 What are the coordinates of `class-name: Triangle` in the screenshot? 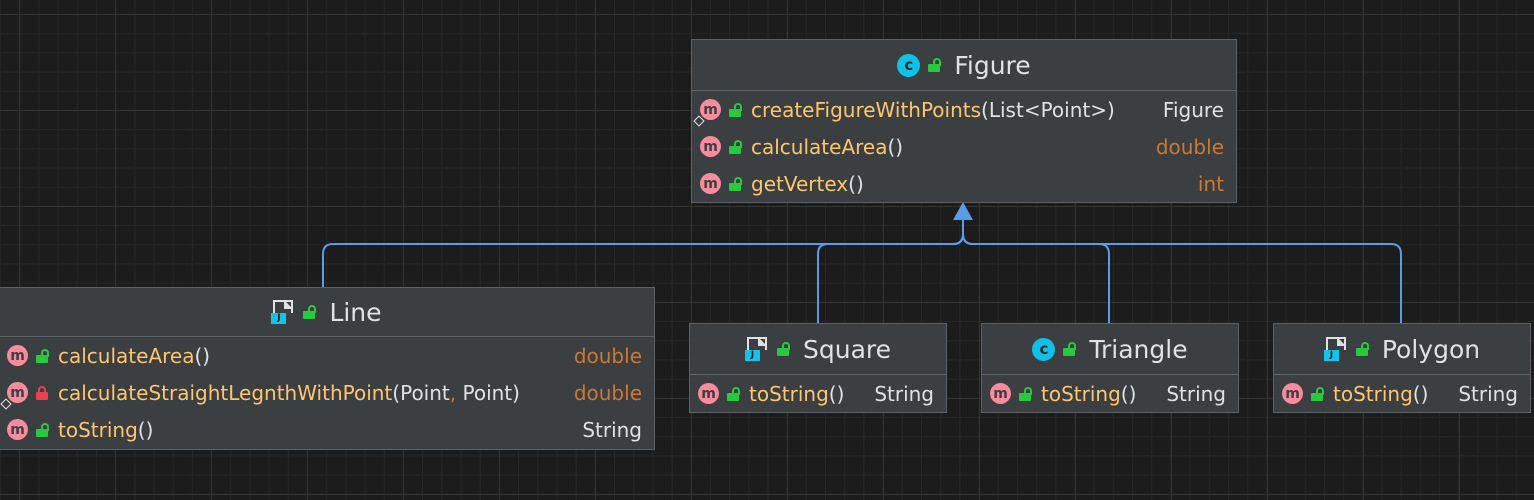 It's located at (1138, 349).